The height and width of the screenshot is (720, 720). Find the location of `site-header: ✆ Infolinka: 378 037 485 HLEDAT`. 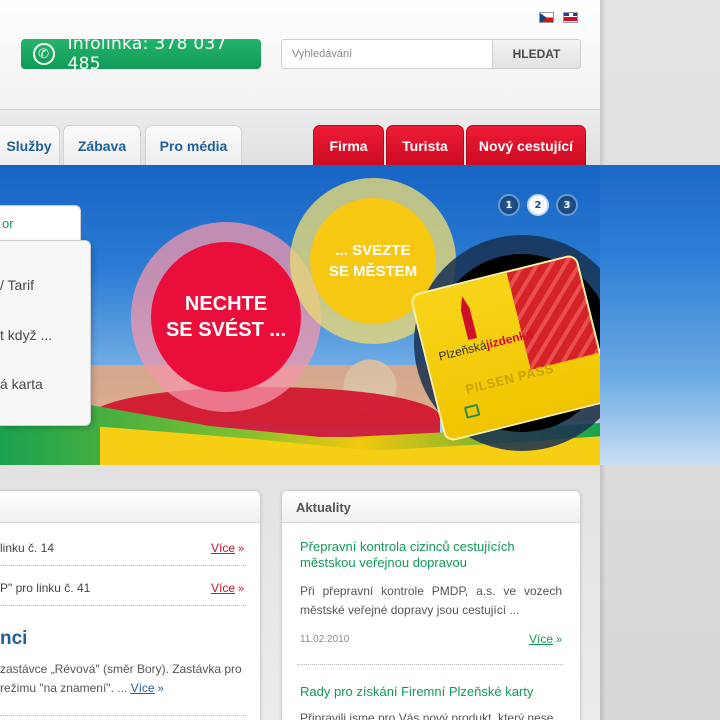

site-header: ✆ Infolinka: 378 037 485 HLEDAT is located at coordinates (300, 55).